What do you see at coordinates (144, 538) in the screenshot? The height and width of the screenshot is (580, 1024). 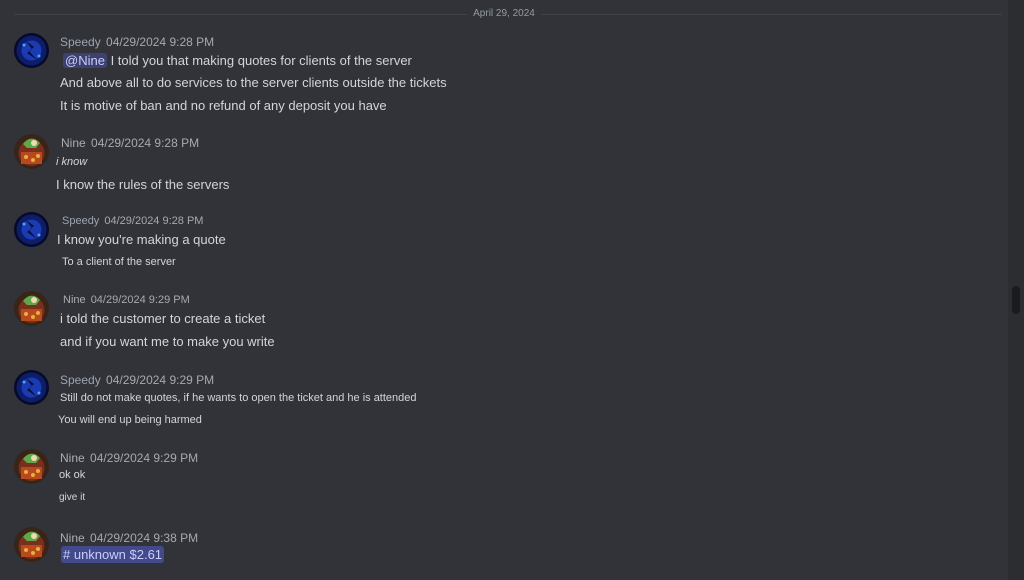 I see `message-timestamp: 04/29/2024 9:38 PM` at bounding box center [144, 538].